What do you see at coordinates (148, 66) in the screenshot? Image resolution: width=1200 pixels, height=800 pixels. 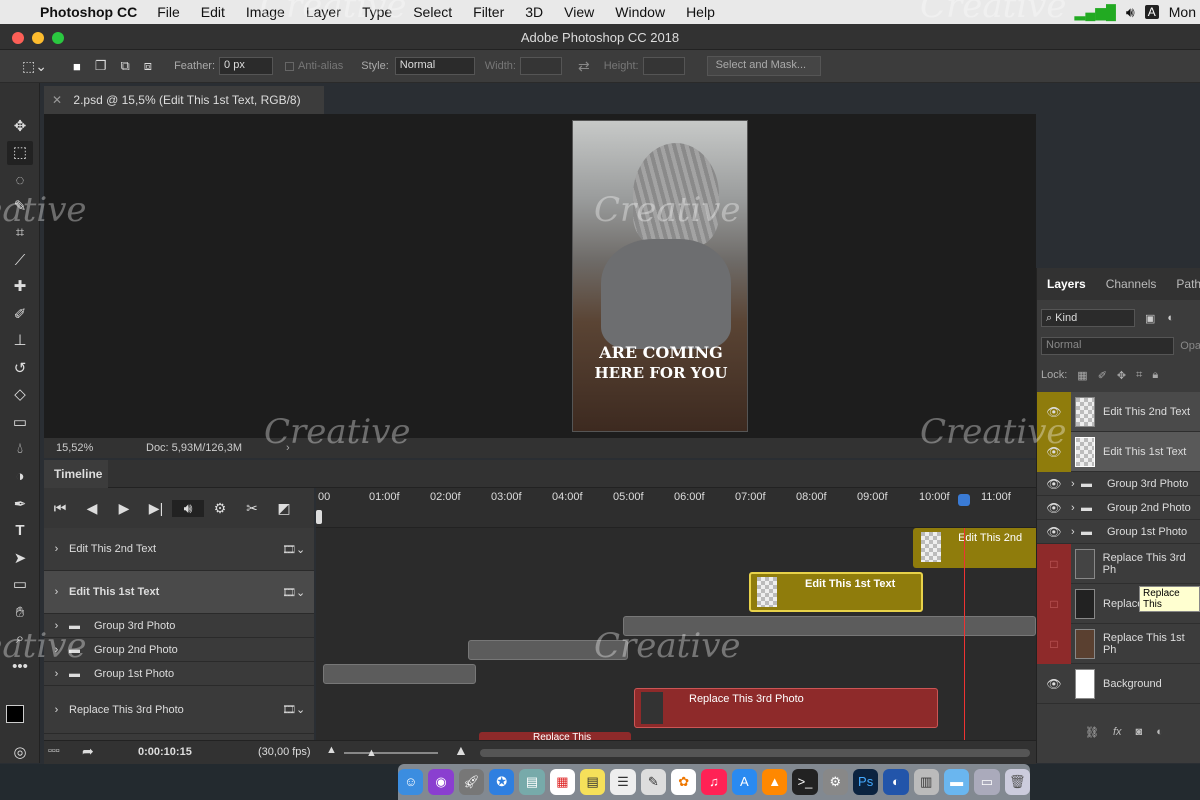 I see `intersect-selection-icon: ⧈` at bounding box center [148, 66].